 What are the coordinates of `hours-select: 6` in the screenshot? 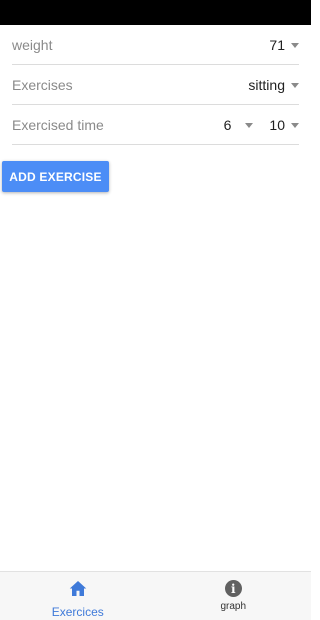 It's located at (239, 125).